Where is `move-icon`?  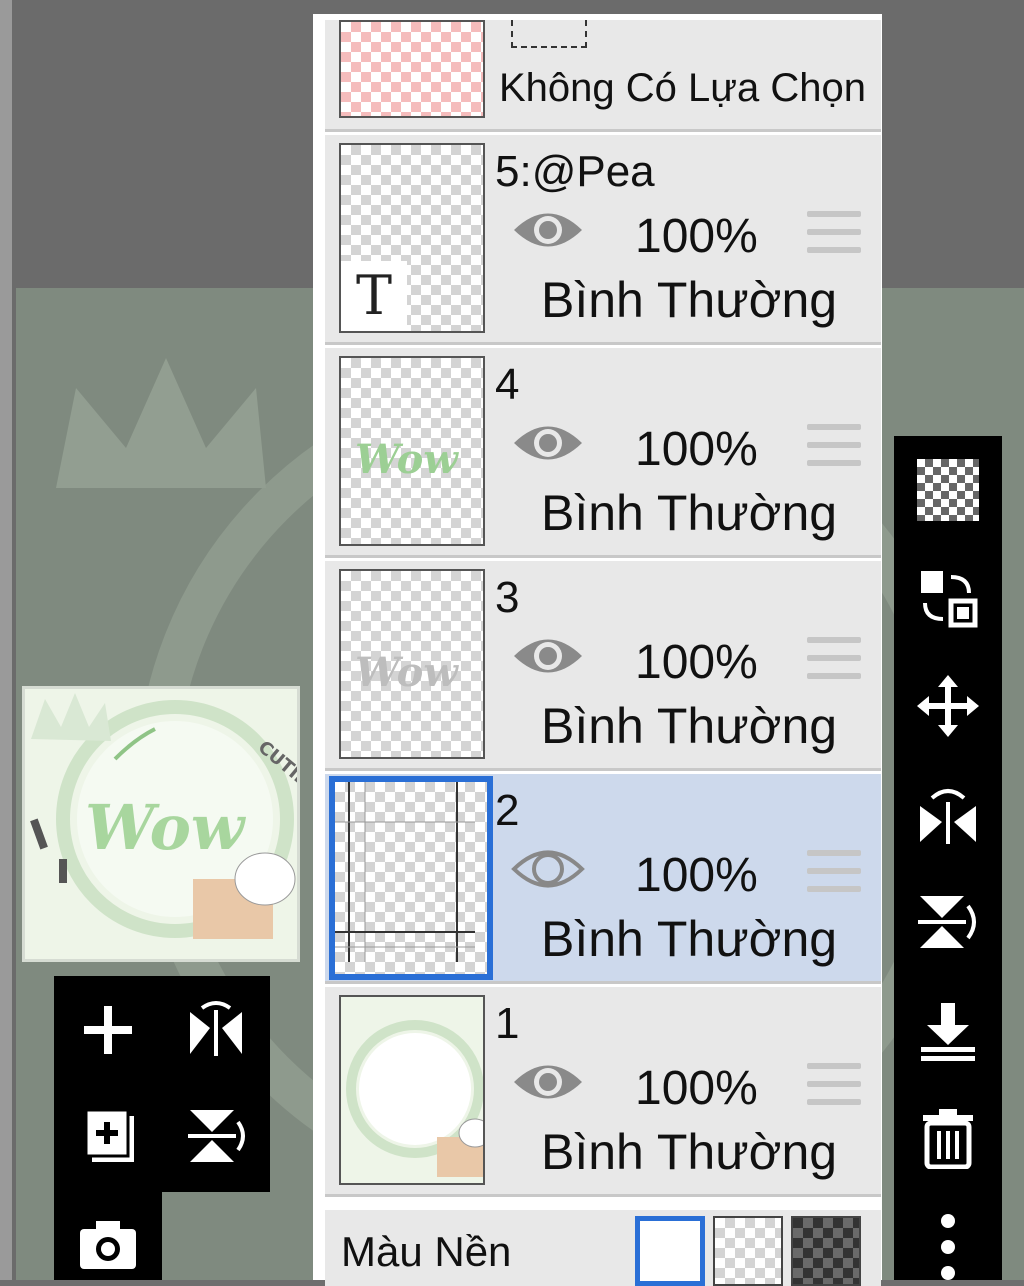 move-icon is located at coordinates (948, 706).